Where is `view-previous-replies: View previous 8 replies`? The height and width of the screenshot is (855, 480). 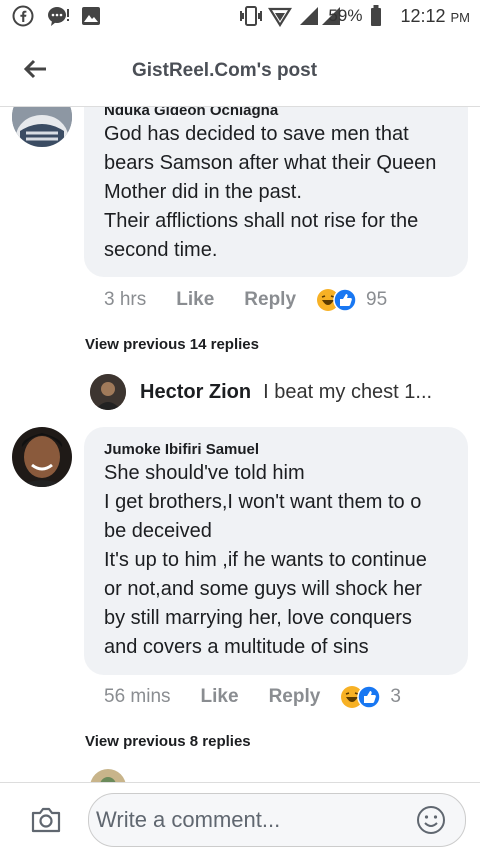 view-previous-replies: View previous 8 replies is located at coordinates (168, 741).